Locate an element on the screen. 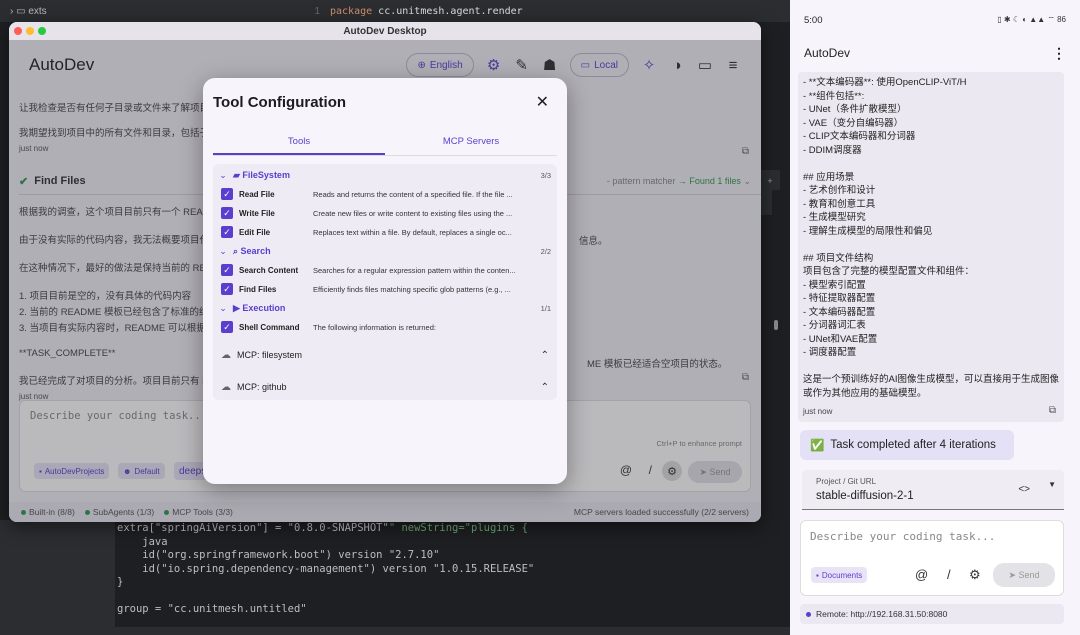  ide-project-panel is located at coordinates (57, 577).